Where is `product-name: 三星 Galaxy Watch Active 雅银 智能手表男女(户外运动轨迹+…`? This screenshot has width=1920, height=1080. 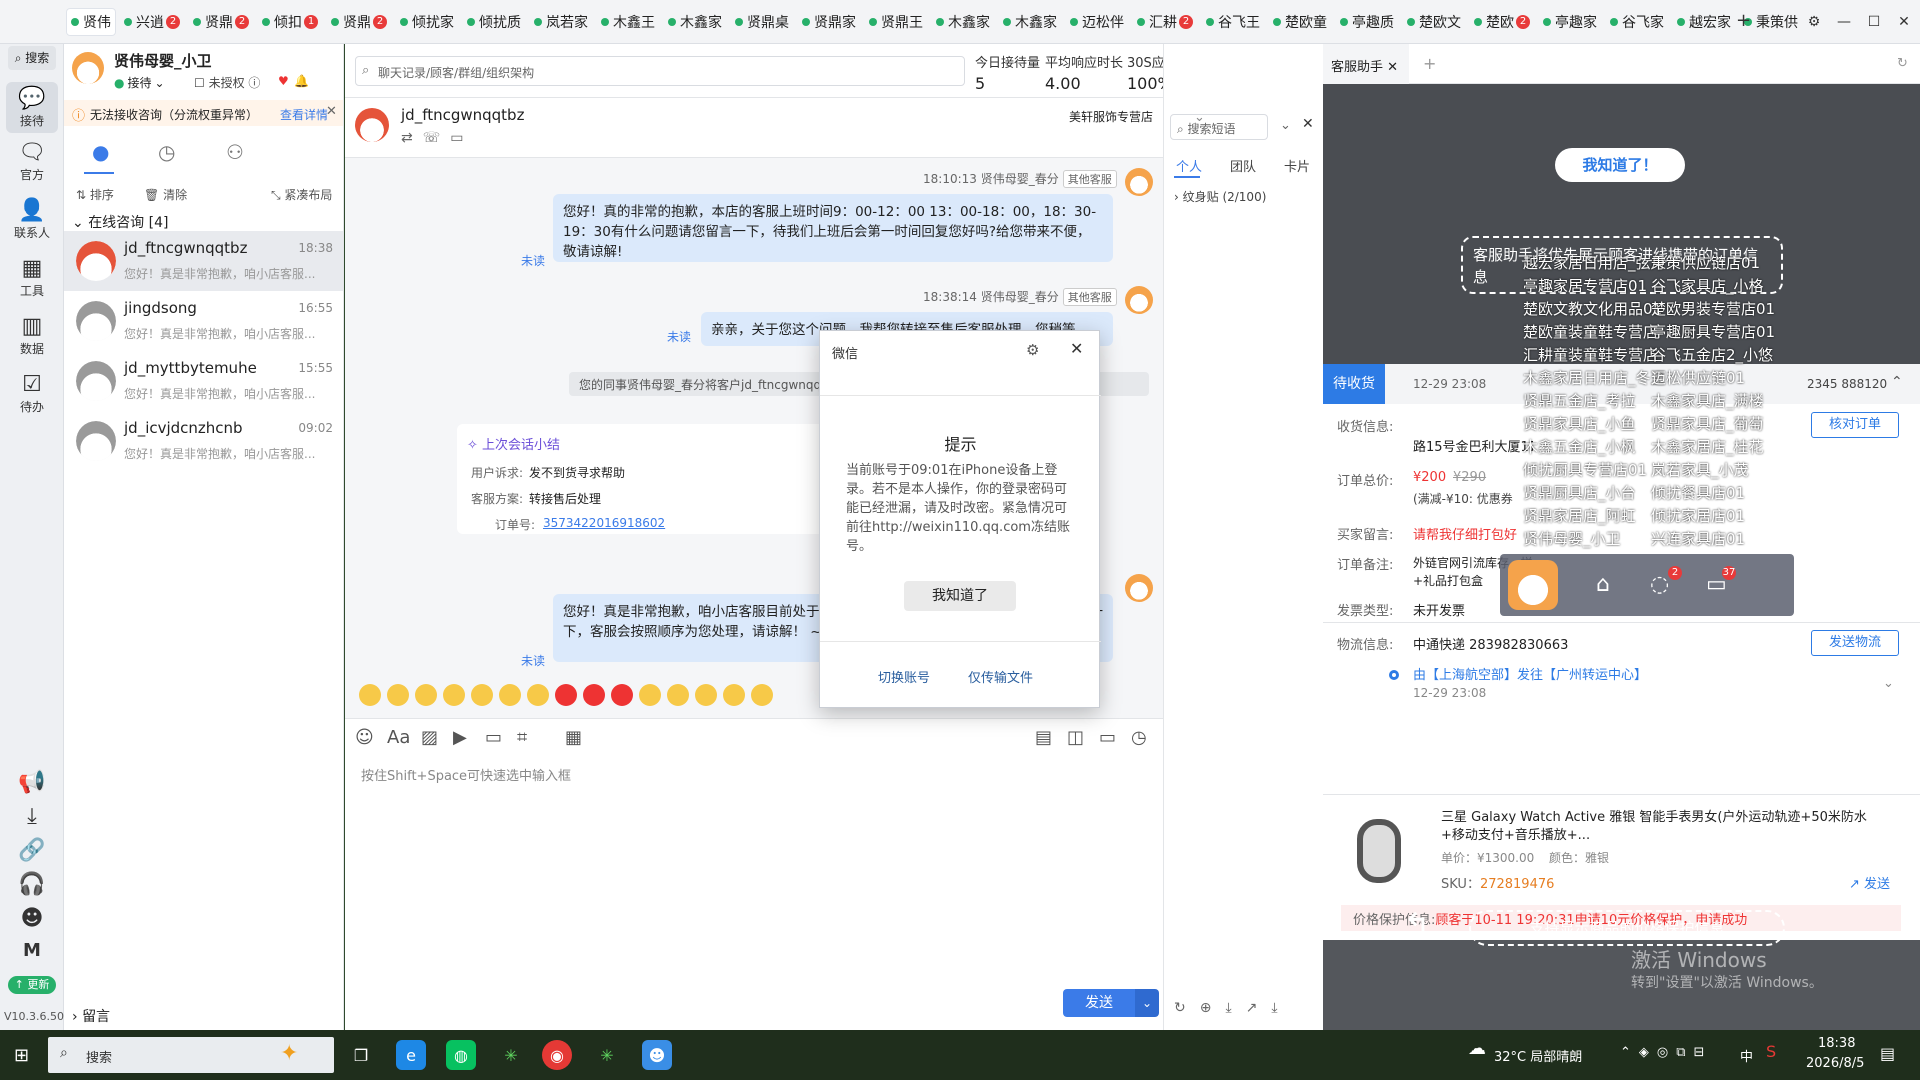
product-name: 三星 Galaxy Watch Active 雅银 智能手表男女(户外运动轨迹+… is located at coordinates (1654, 827).